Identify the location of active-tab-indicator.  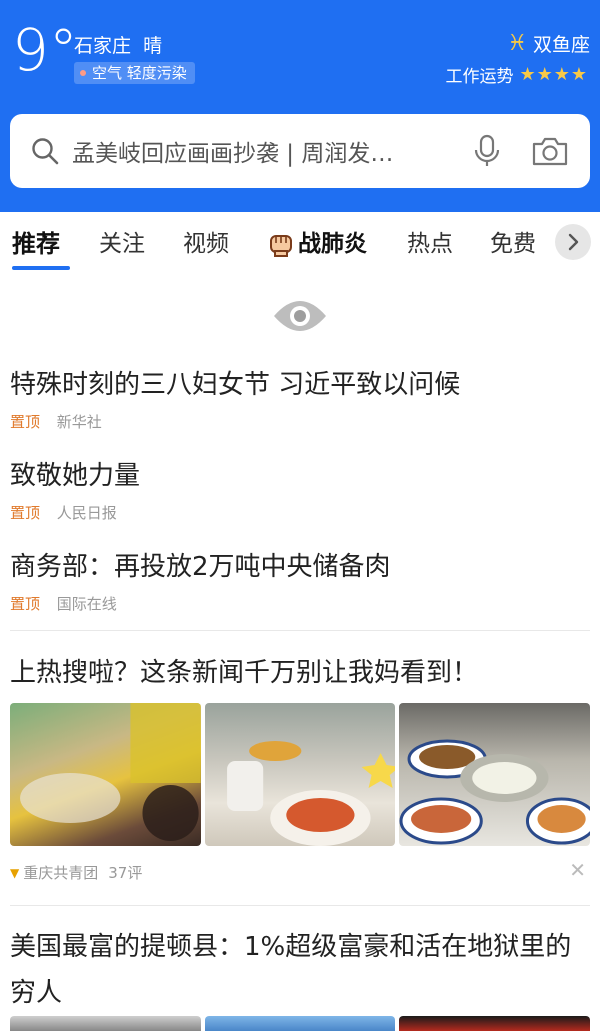
(41, 268).